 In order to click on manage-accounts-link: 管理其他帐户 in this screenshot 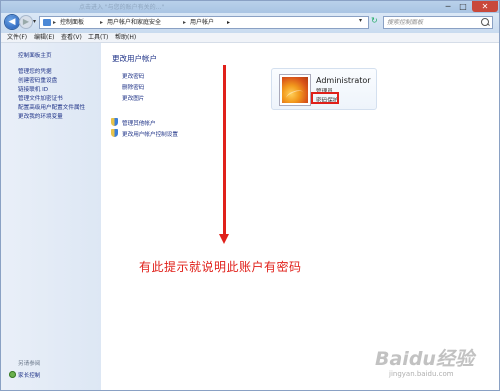, I will do `click(139, 123)`.